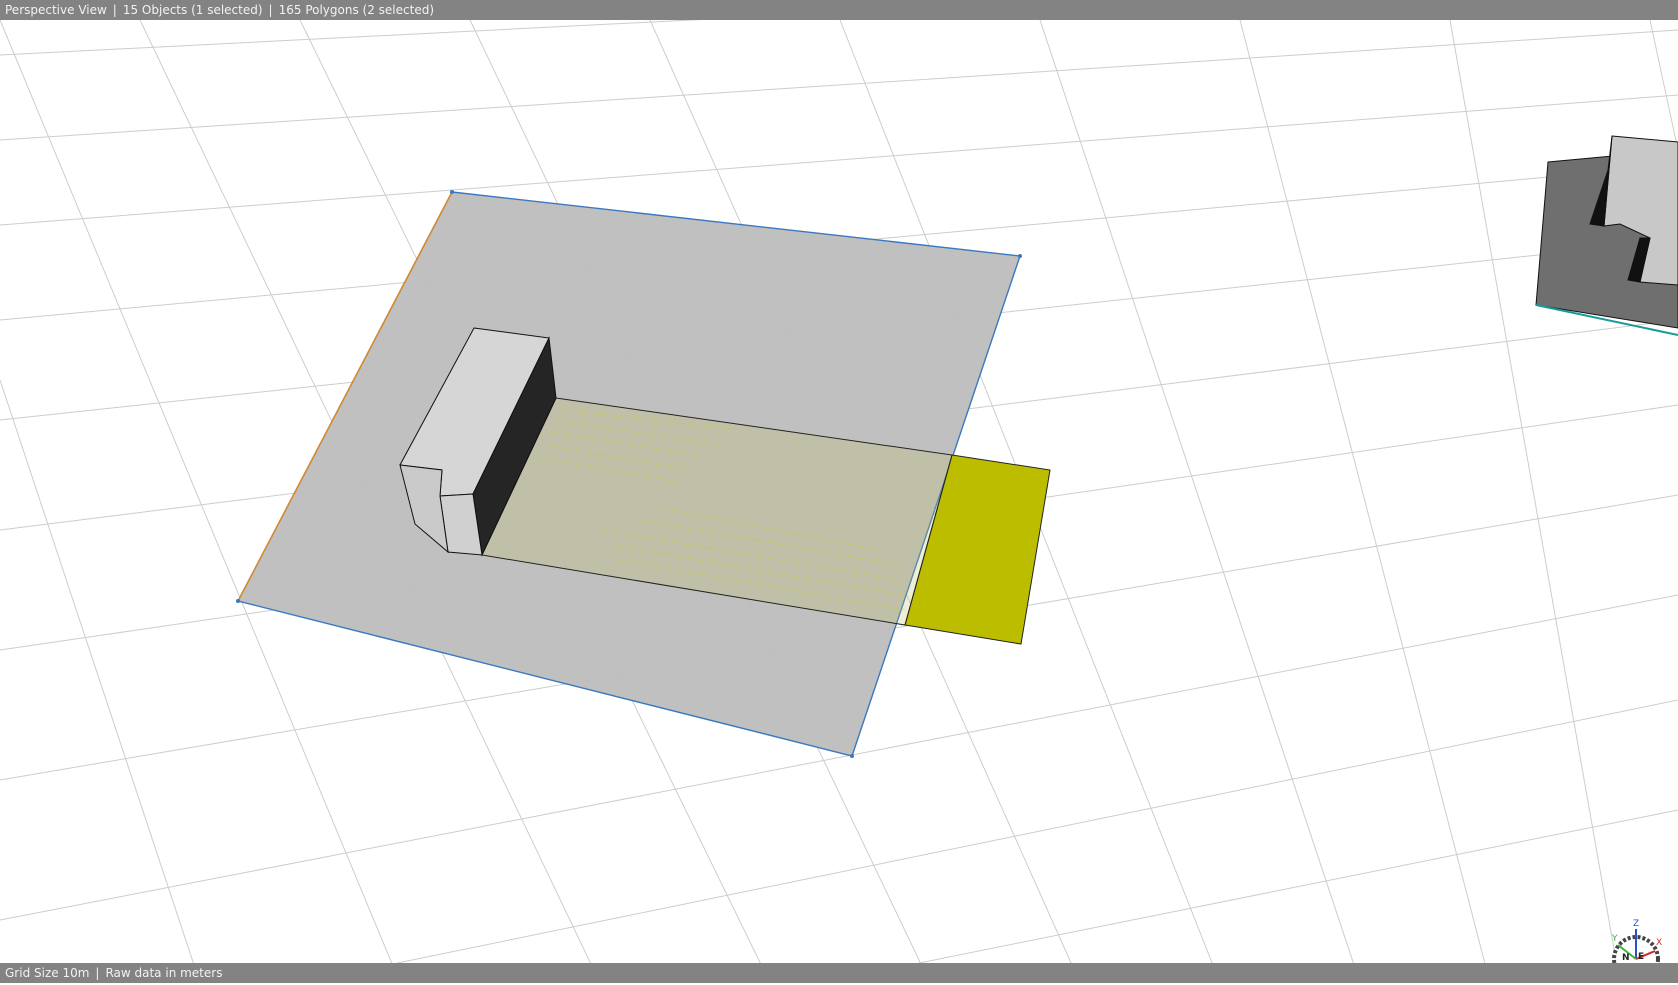 The image size is (1678, 985). I want to click on polygon-count: 165 Polygons (2 selected), so click(356, 10).